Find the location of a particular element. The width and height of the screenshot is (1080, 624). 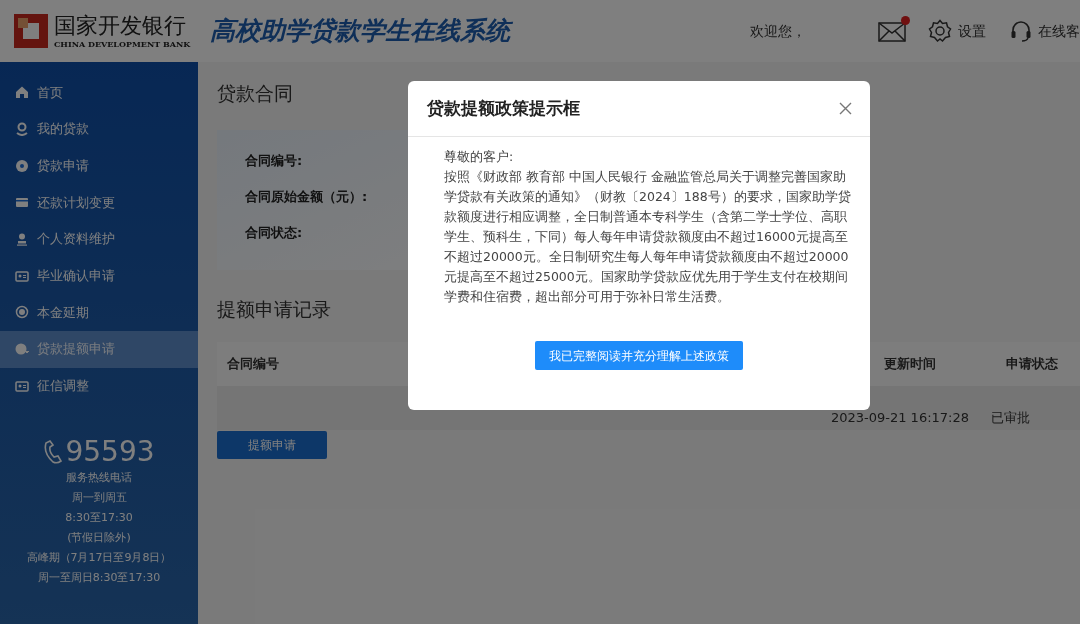

sidebar-item: 还款计划变更 is located at coordinates (99, 202).